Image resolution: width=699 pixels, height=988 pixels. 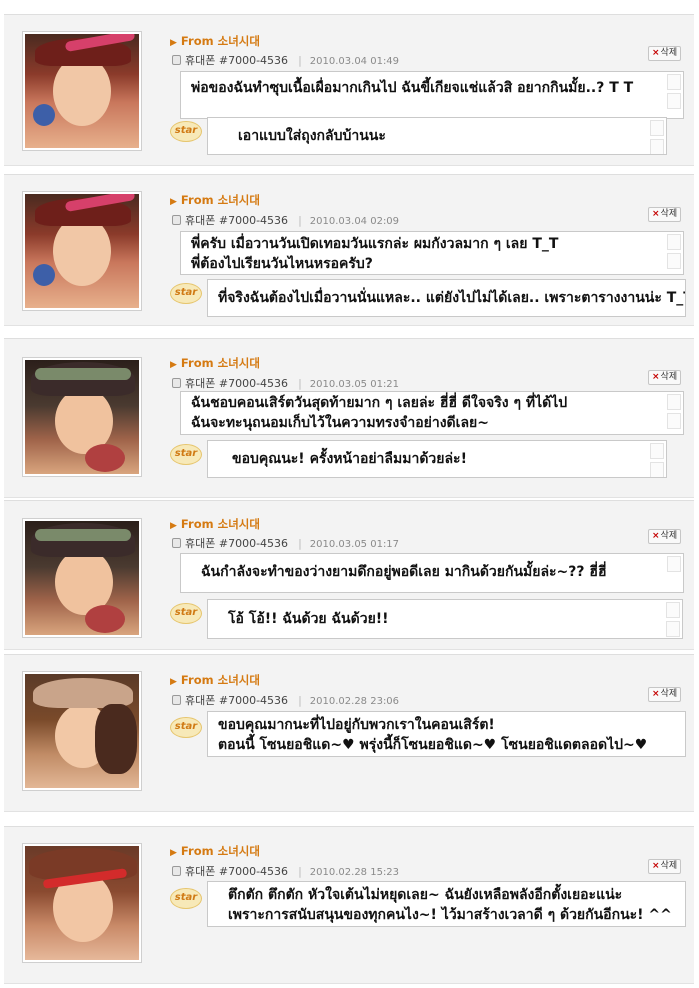 I want to click on fan-message-line: พี่ต้องไปเรียนวันไหนหรอครับ?, so click(x=282, y=264).